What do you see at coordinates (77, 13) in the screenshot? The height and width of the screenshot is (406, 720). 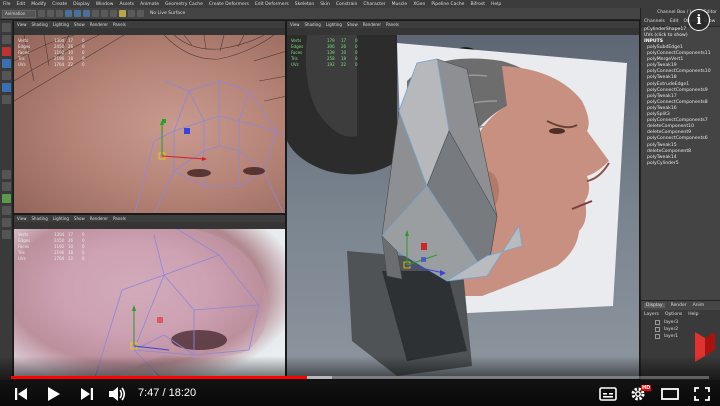 I see `select-object-icon` at bounding box center [77, 13].